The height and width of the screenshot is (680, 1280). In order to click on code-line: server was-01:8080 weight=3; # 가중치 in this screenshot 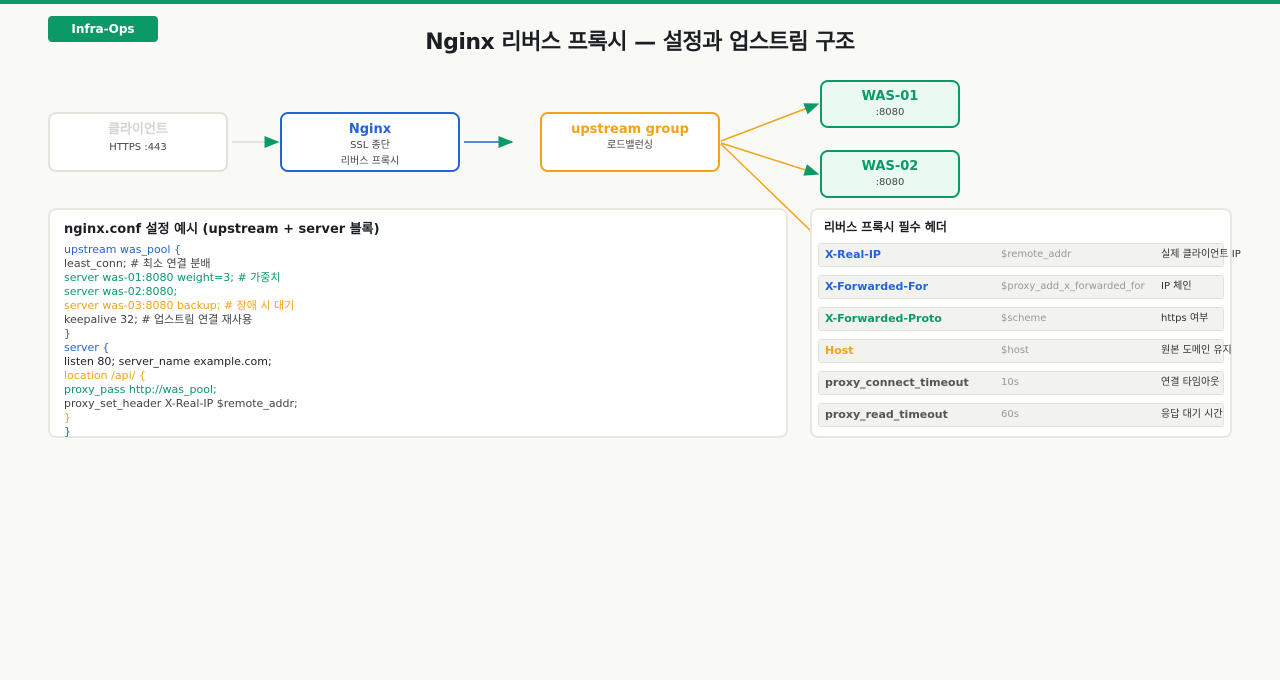, I will do `click(172, 277)`.